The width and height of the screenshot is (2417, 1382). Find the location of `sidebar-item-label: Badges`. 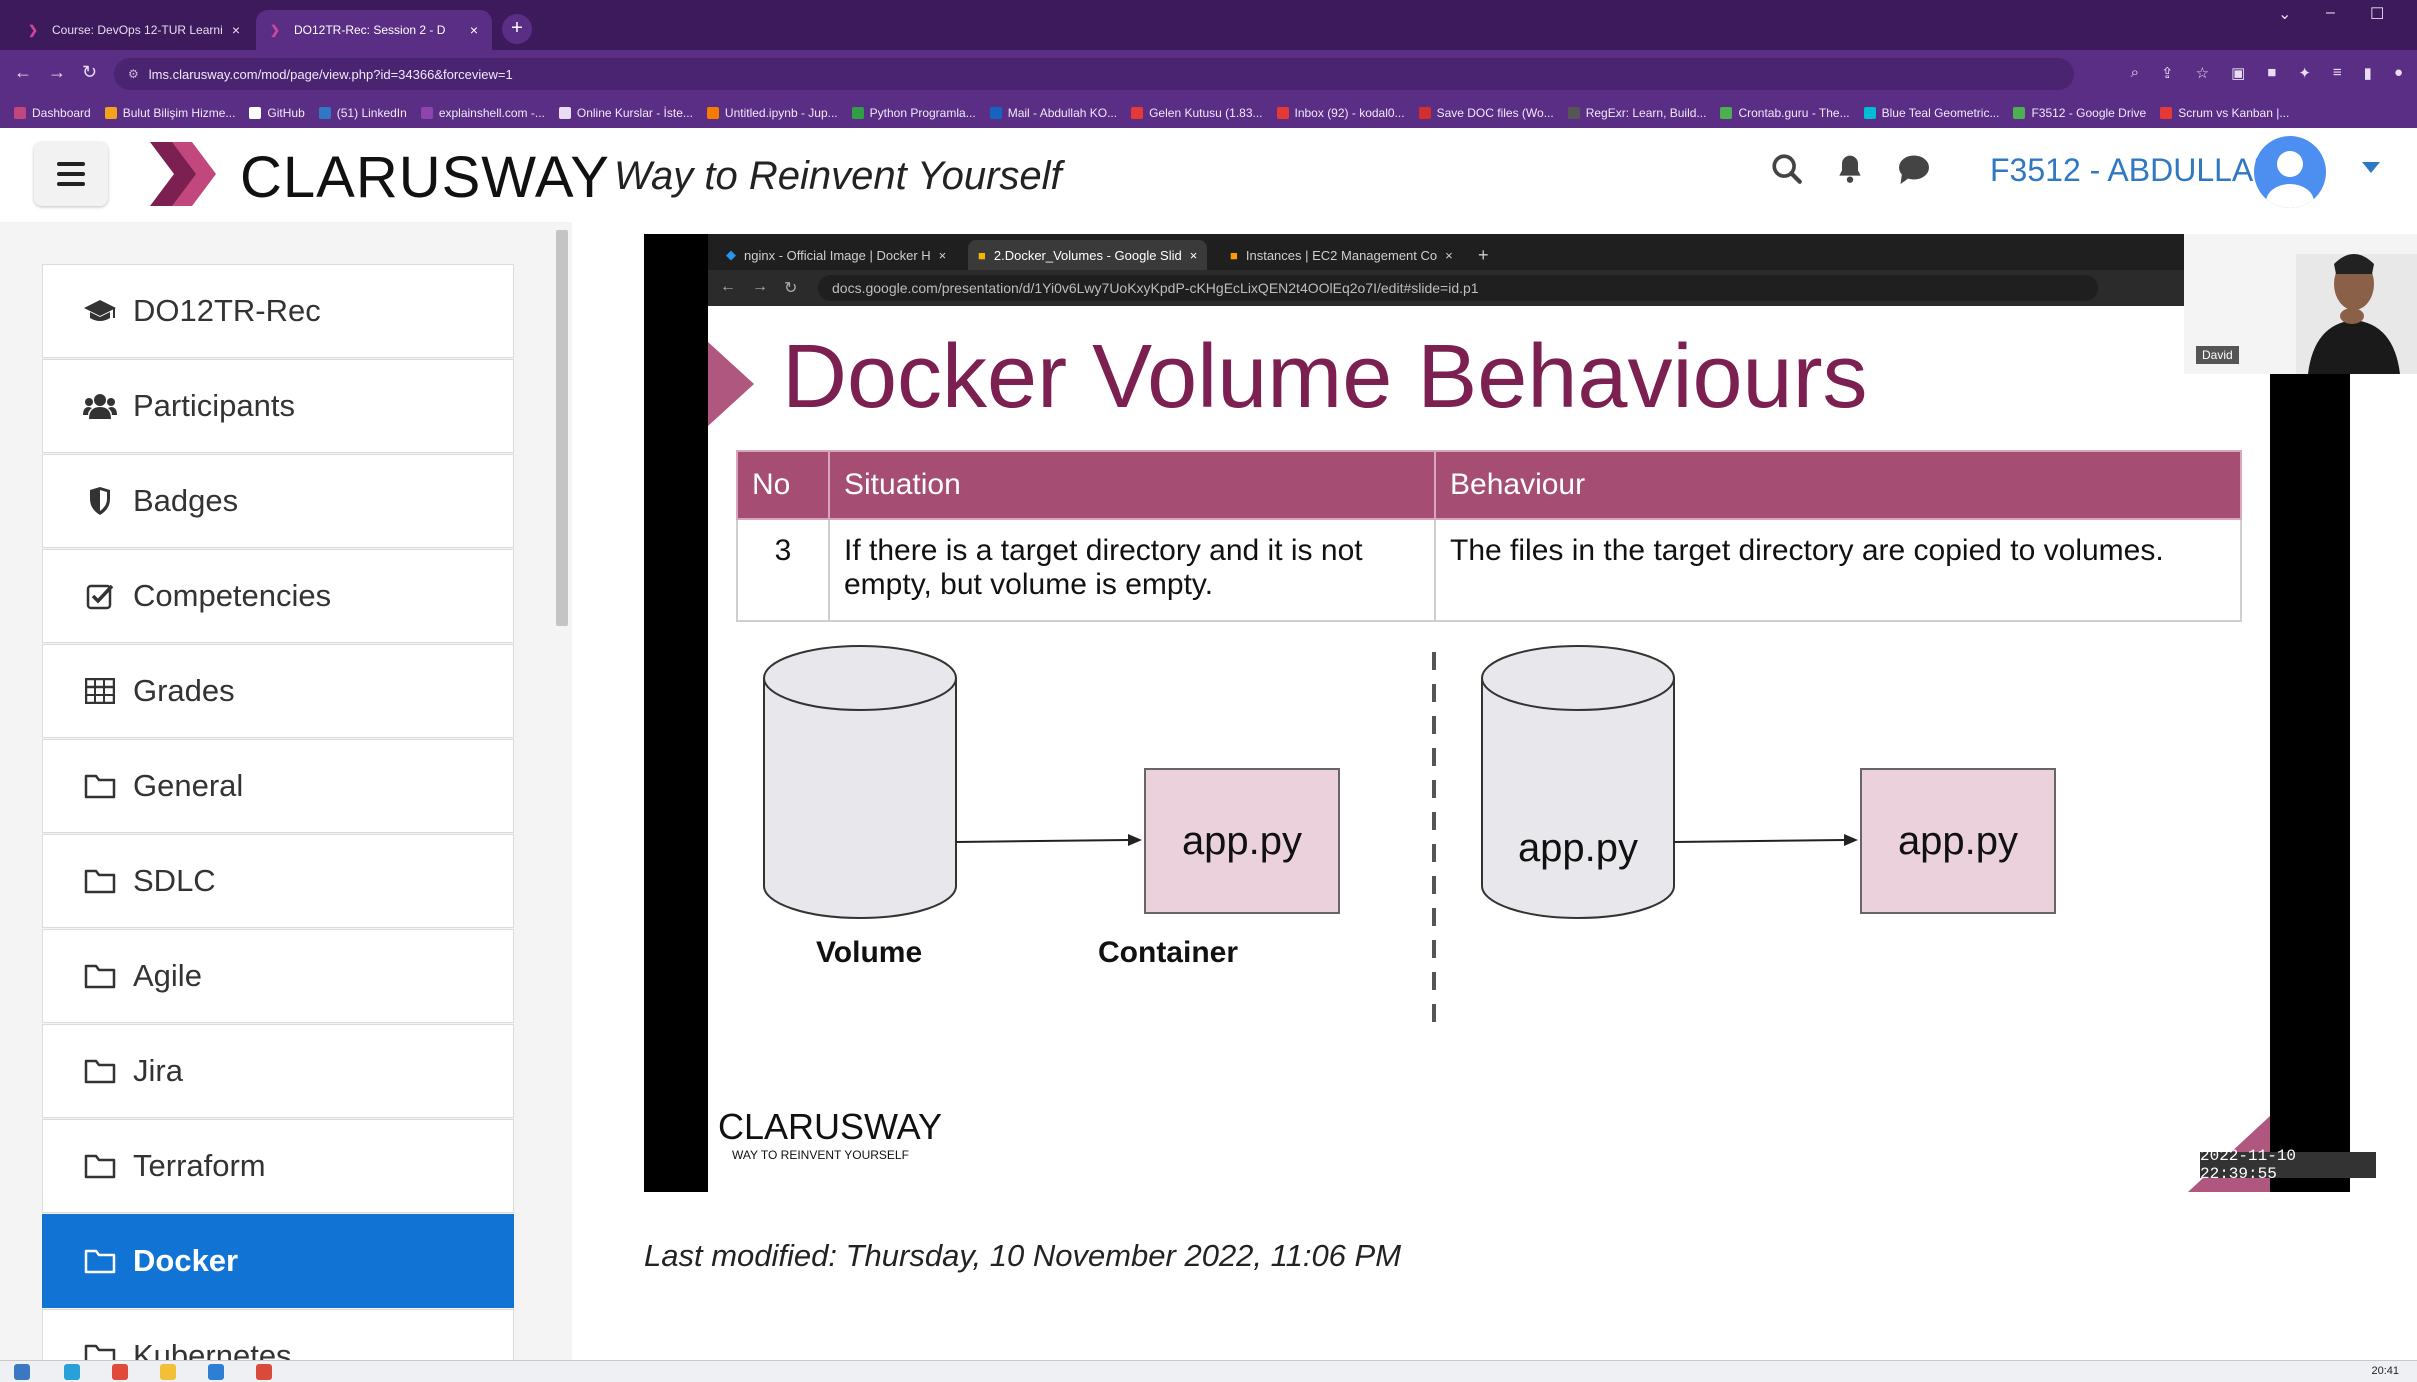

sidebar-item-label: Badges is located at coordinates (186, 500).